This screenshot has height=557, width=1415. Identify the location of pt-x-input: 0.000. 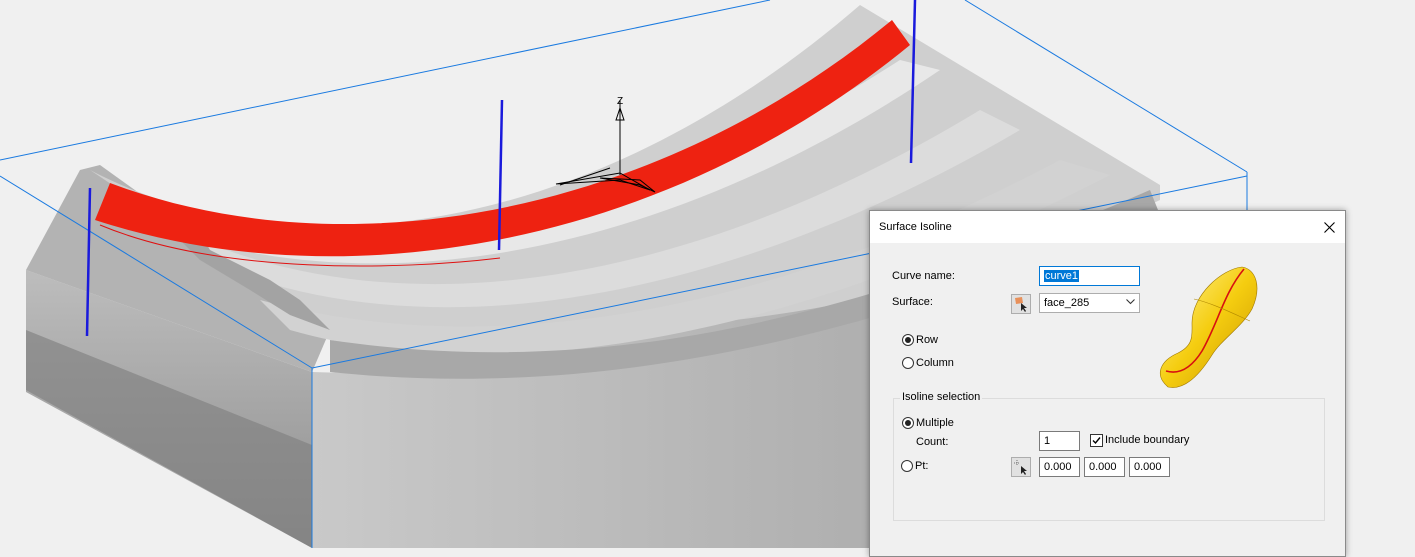
(1059, 467).